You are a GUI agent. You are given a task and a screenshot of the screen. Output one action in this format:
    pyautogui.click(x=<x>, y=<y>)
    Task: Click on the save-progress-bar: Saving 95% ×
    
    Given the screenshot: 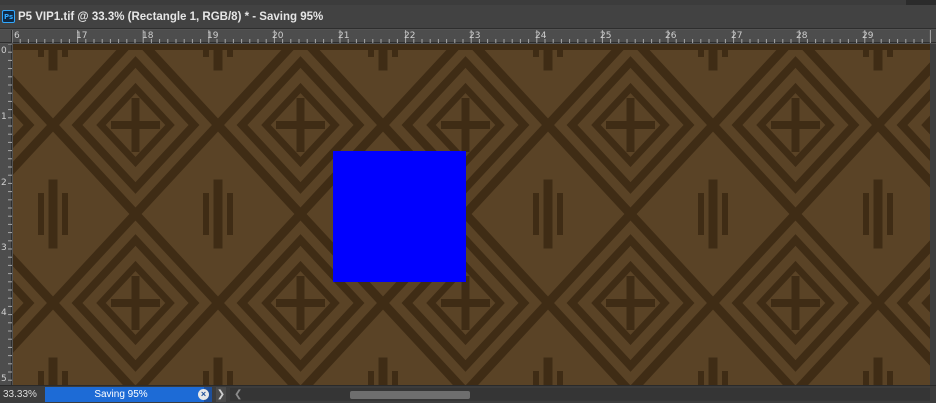 What is the action you would take?
    pyautogui.click(x=128, y=394)
    